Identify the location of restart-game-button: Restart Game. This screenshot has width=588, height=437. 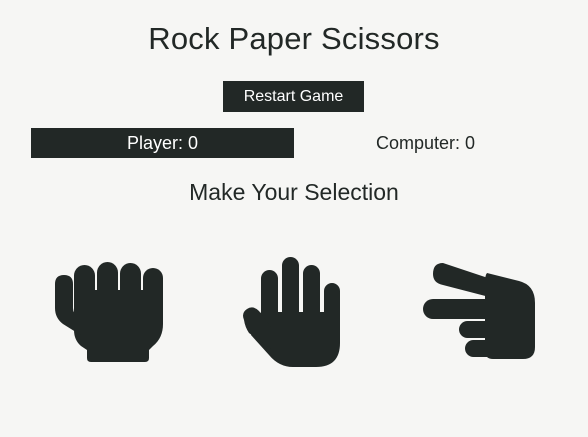
(293, 96).